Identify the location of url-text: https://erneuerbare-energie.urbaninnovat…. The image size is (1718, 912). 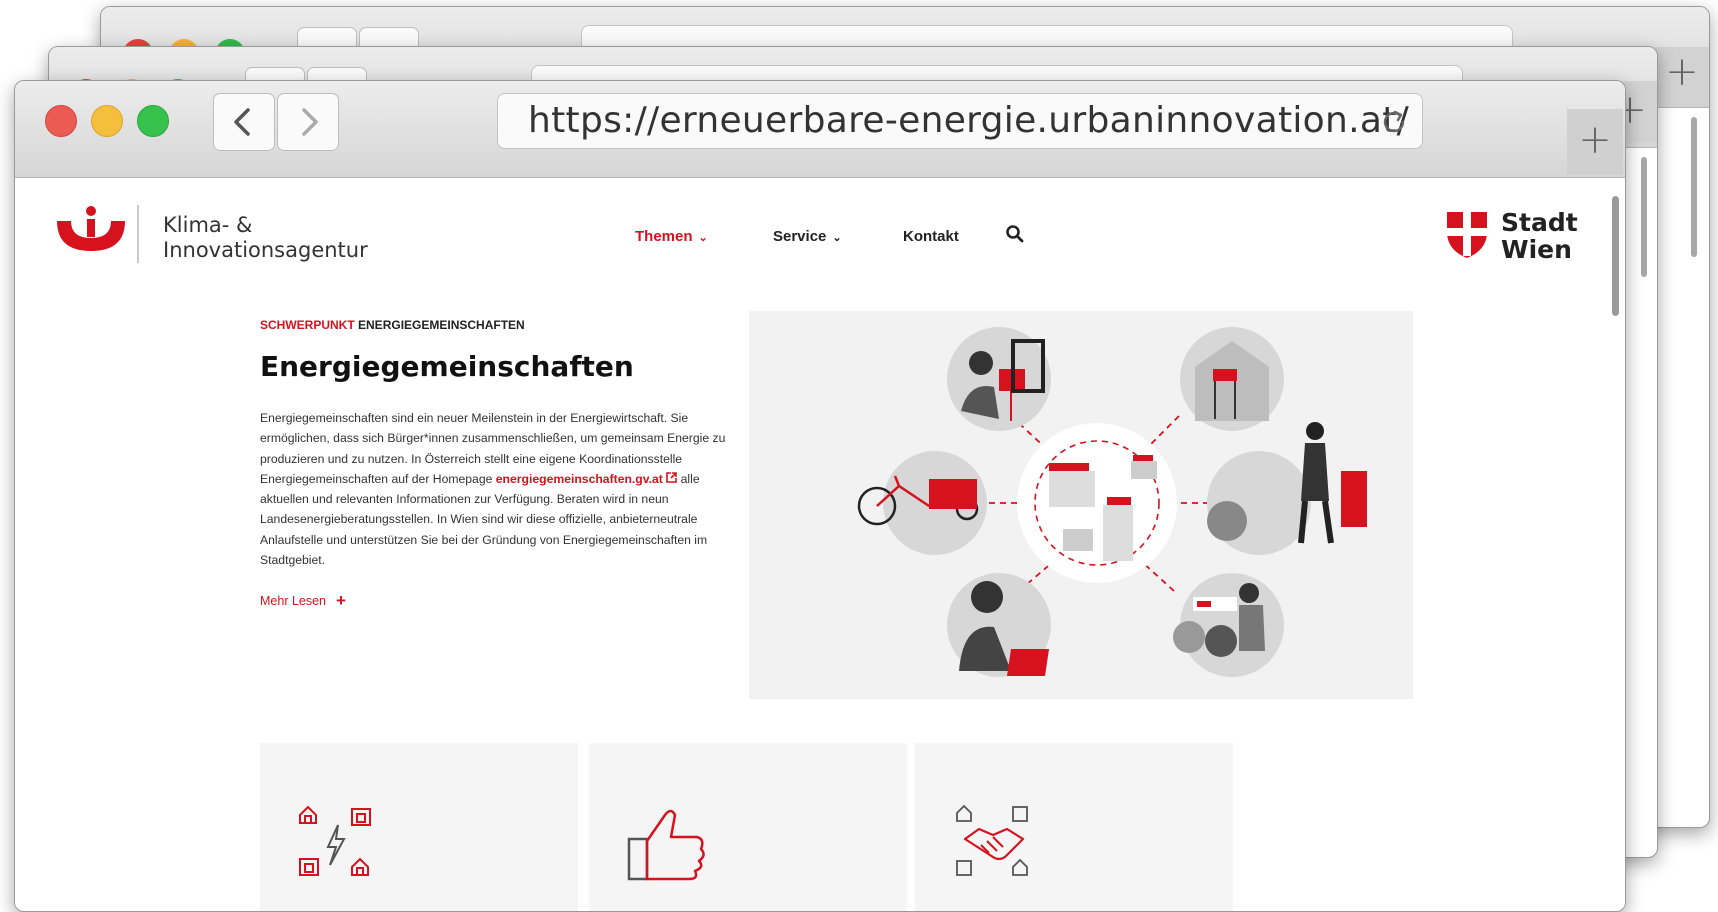
(969, 120).